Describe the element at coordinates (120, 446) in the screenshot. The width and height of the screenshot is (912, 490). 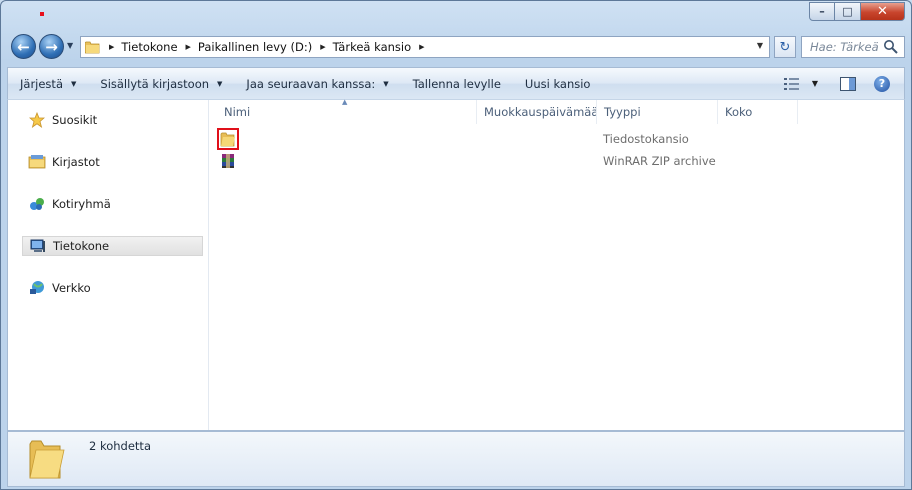
I see `item-count: 2 kohdetta` at that location.